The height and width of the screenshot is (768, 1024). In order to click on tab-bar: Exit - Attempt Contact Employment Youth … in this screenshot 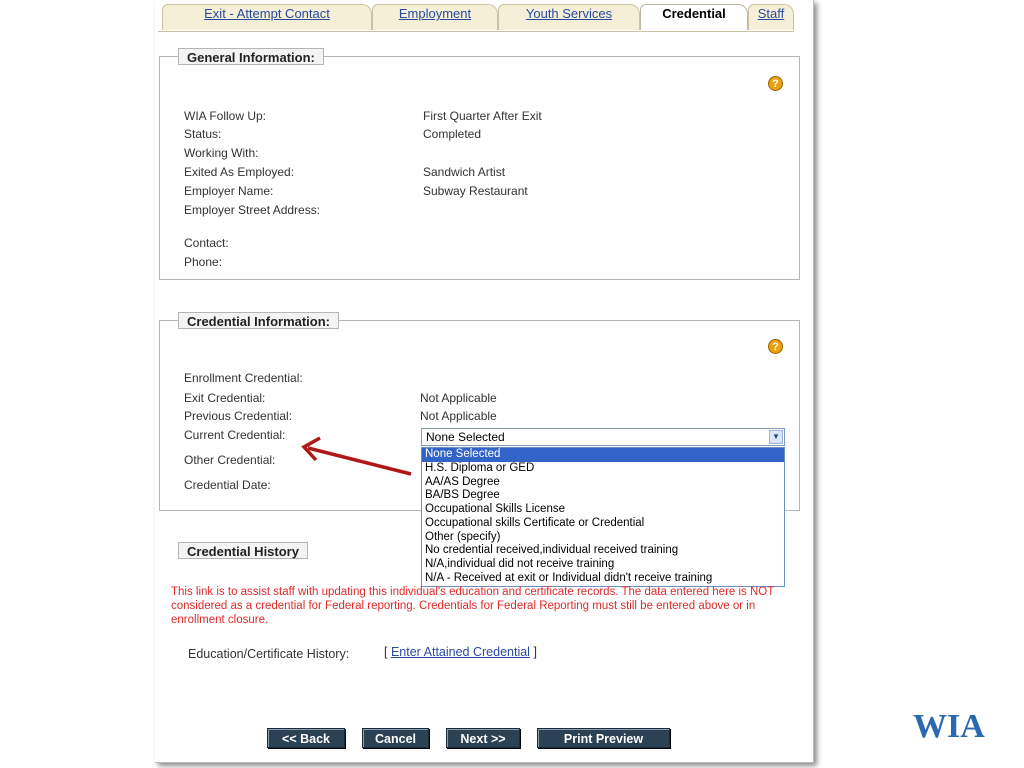, I will do `click(478, 18)`.